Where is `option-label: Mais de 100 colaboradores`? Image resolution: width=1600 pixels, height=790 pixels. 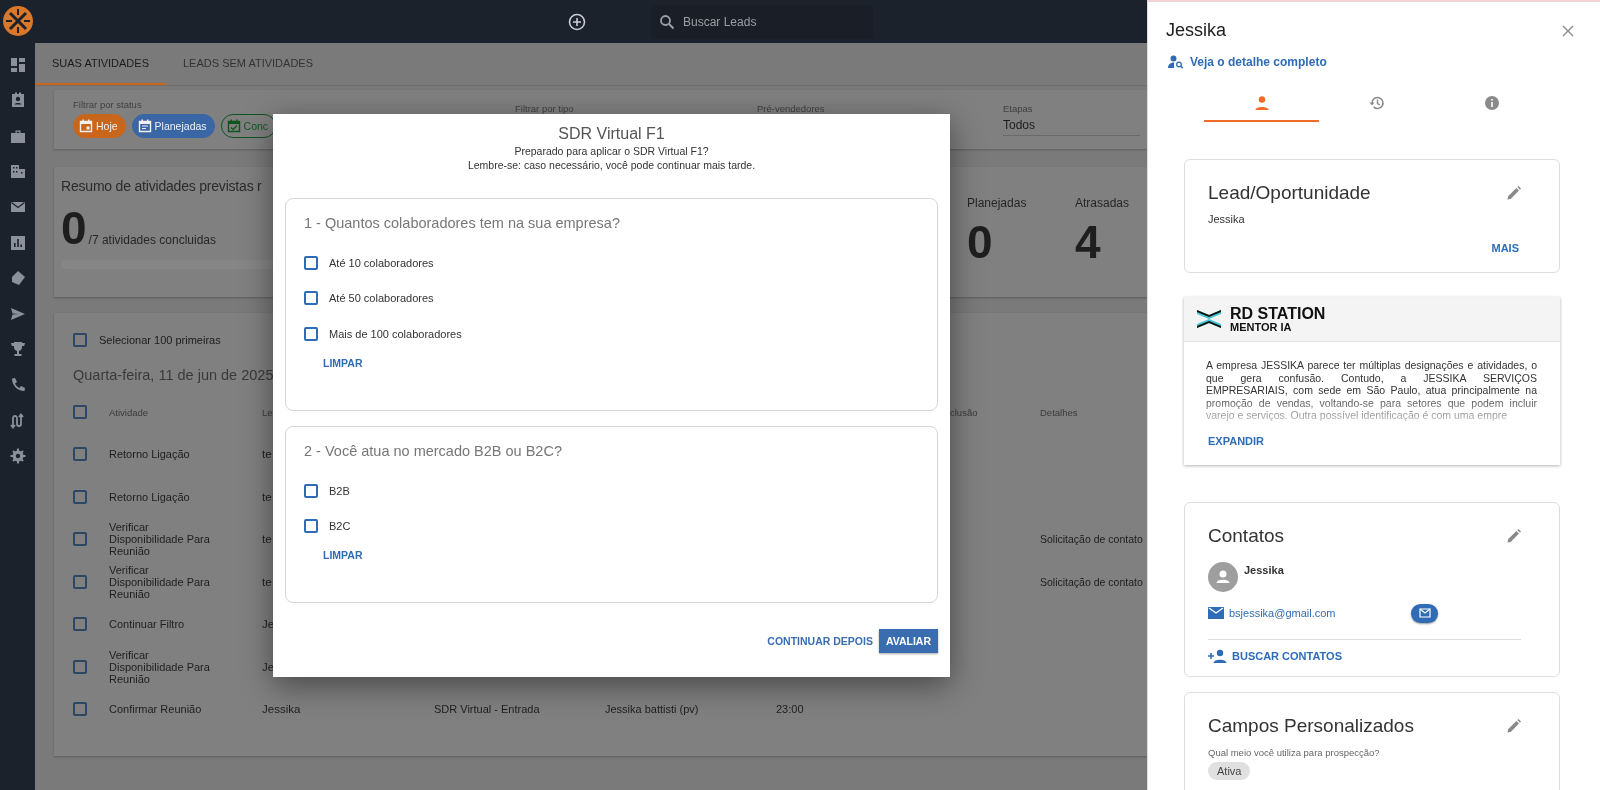
option-label: Mais de 100 colaboradores is located at coordinates (395, 333).